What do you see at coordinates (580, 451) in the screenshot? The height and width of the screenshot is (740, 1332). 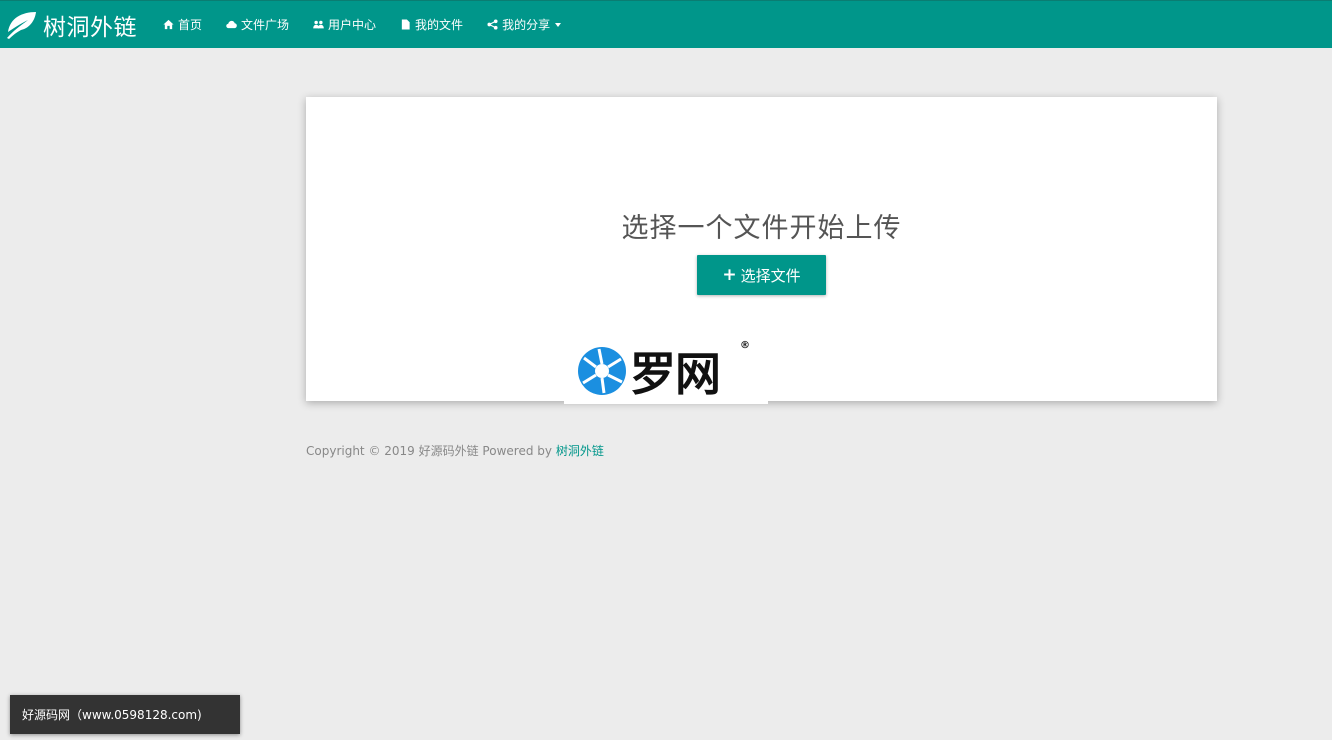 I see `footer-powered-by-link: 树洞外链` at bounding box center [580, 451].